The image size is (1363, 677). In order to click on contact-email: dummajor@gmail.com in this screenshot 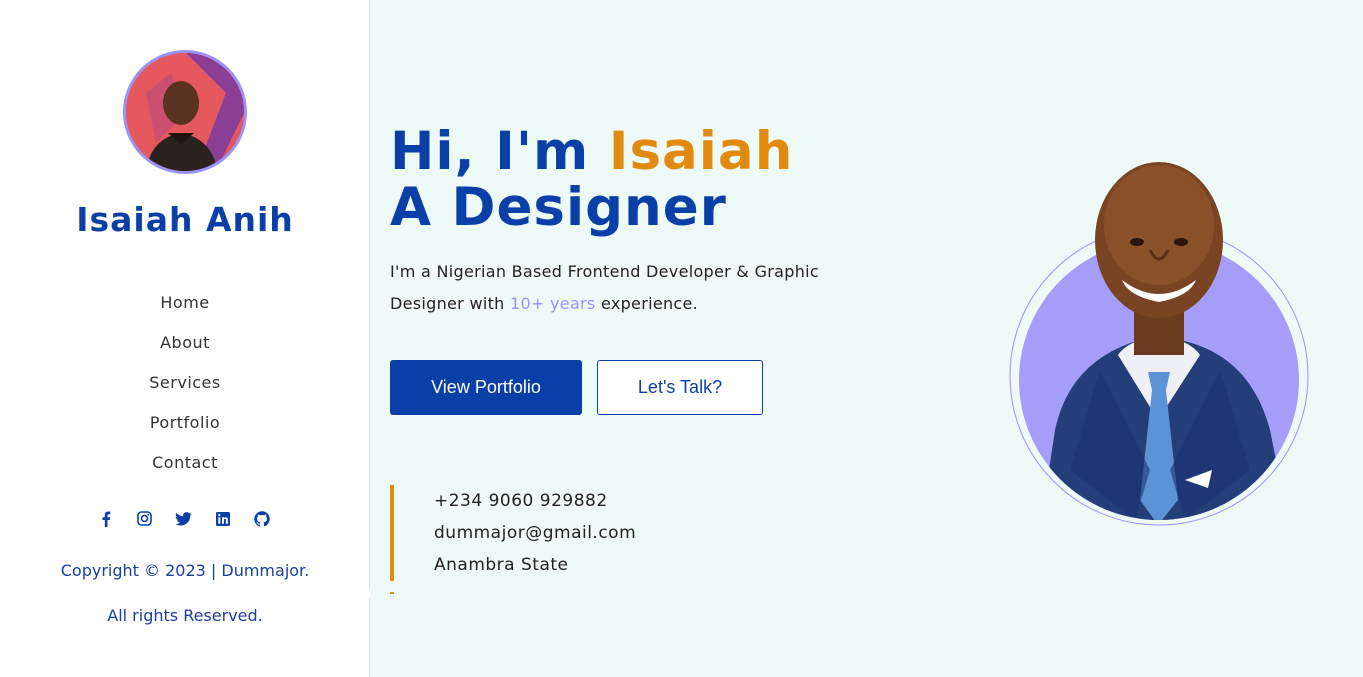, I will do `click(535, 533)`.